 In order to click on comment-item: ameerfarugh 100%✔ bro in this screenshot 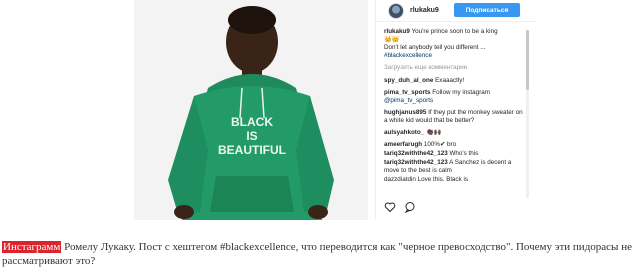, I will do `click(454, 145)`.